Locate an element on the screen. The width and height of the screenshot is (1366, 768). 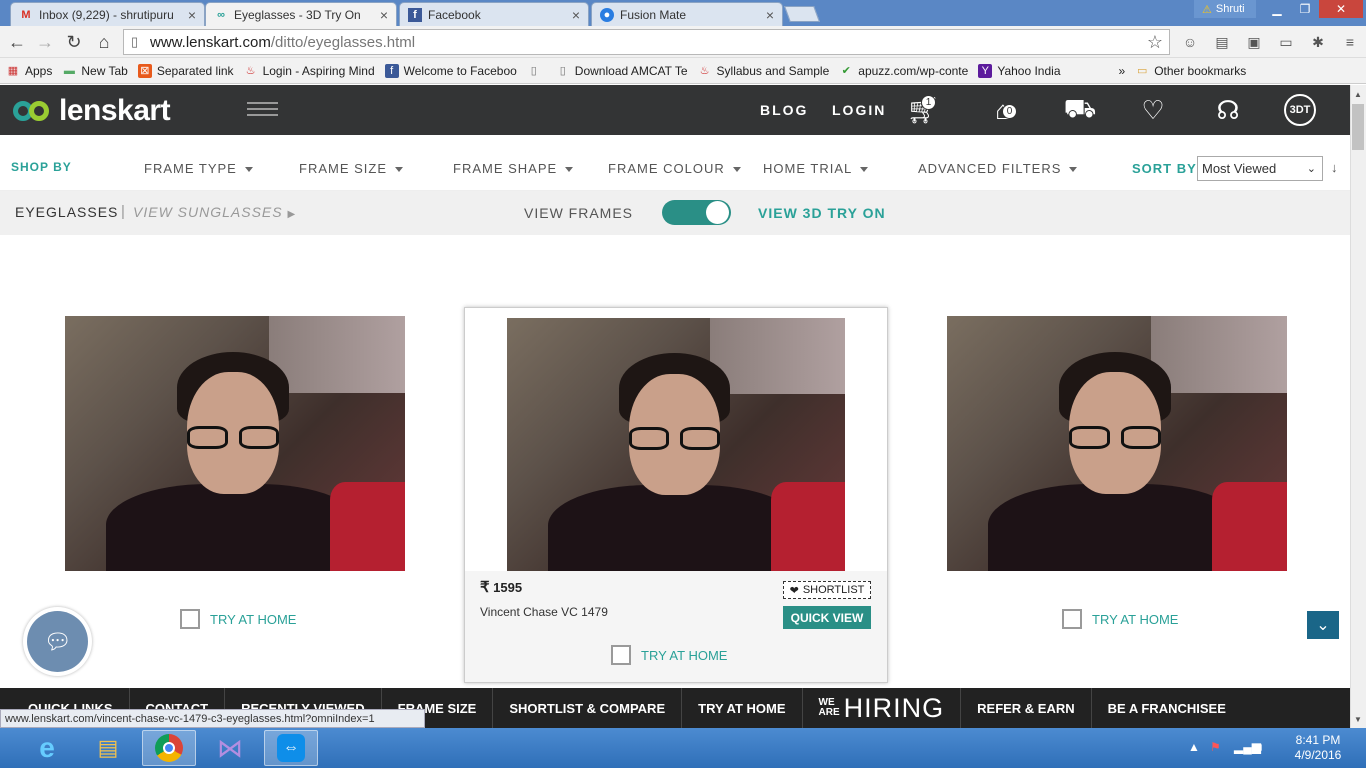
filter-advanced: ADVANCED FILTERS is located at coordinates (998, 168).